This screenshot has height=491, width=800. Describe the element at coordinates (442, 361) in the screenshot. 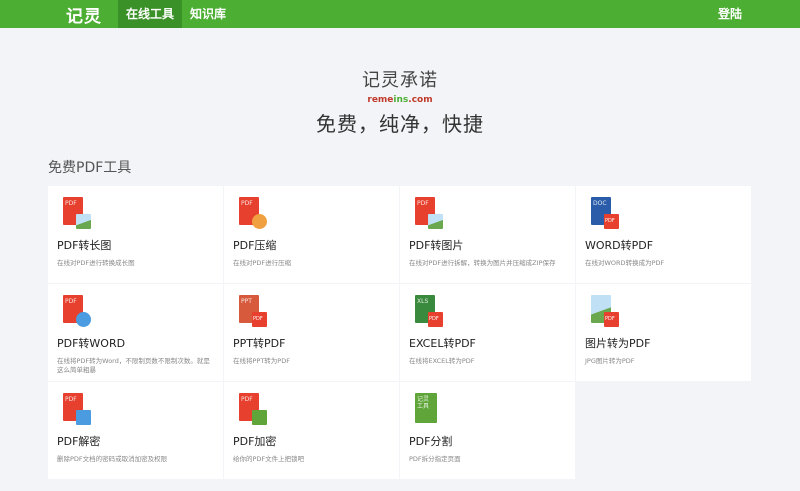

I see `tool-desc: 在线将EXCEL转为PDF` at that location.